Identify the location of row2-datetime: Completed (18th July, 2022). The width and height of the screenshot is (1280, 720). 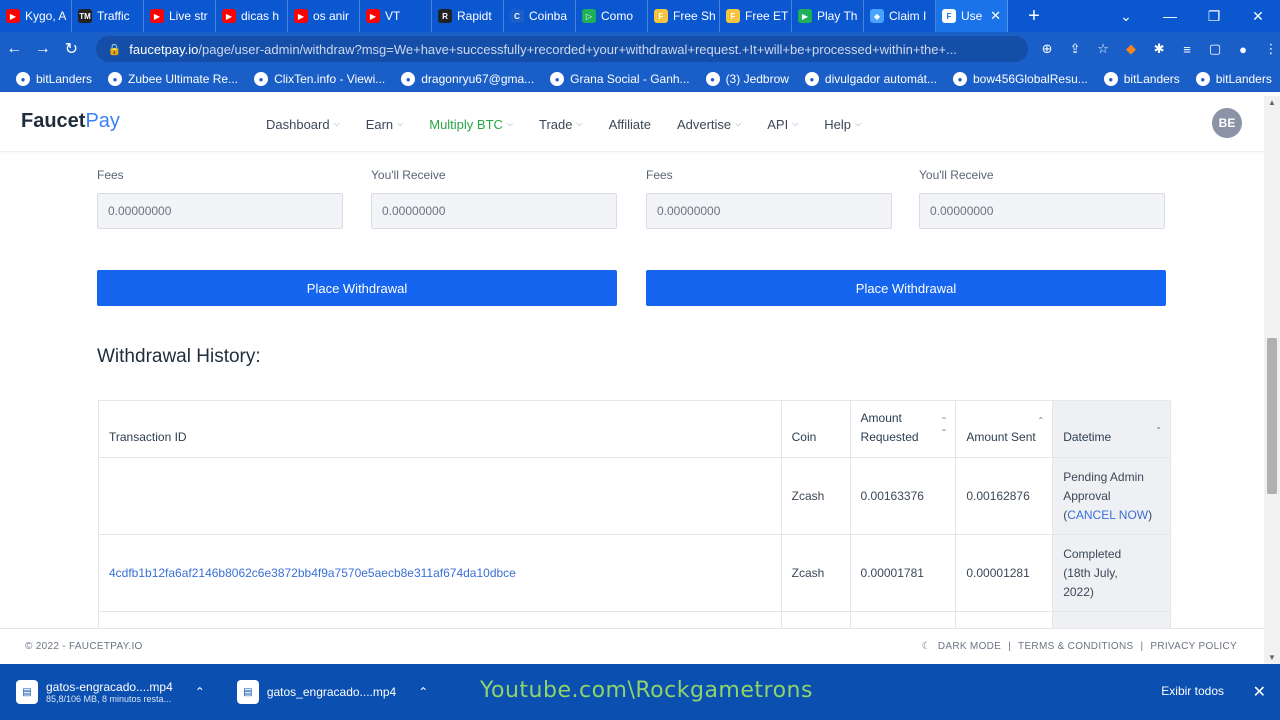
(1111, 573).